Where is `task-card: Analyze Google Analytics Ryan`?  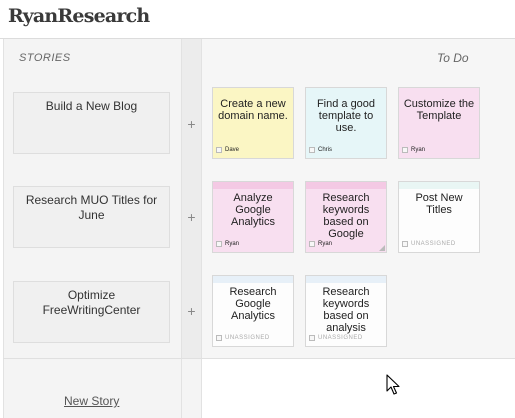
task-card: Analyze Google Analytics Ryan is located at coordinates (253, 217).